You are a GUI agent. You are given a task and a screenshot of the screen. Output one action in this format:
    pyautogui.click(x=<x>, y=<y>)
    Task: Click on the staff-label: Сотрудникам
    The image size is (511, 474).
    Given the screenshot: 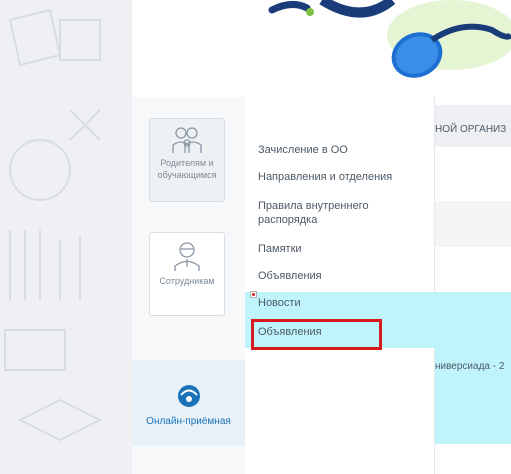 What is the action you would take?
    pyautogui.click(x=187, y=281)
    